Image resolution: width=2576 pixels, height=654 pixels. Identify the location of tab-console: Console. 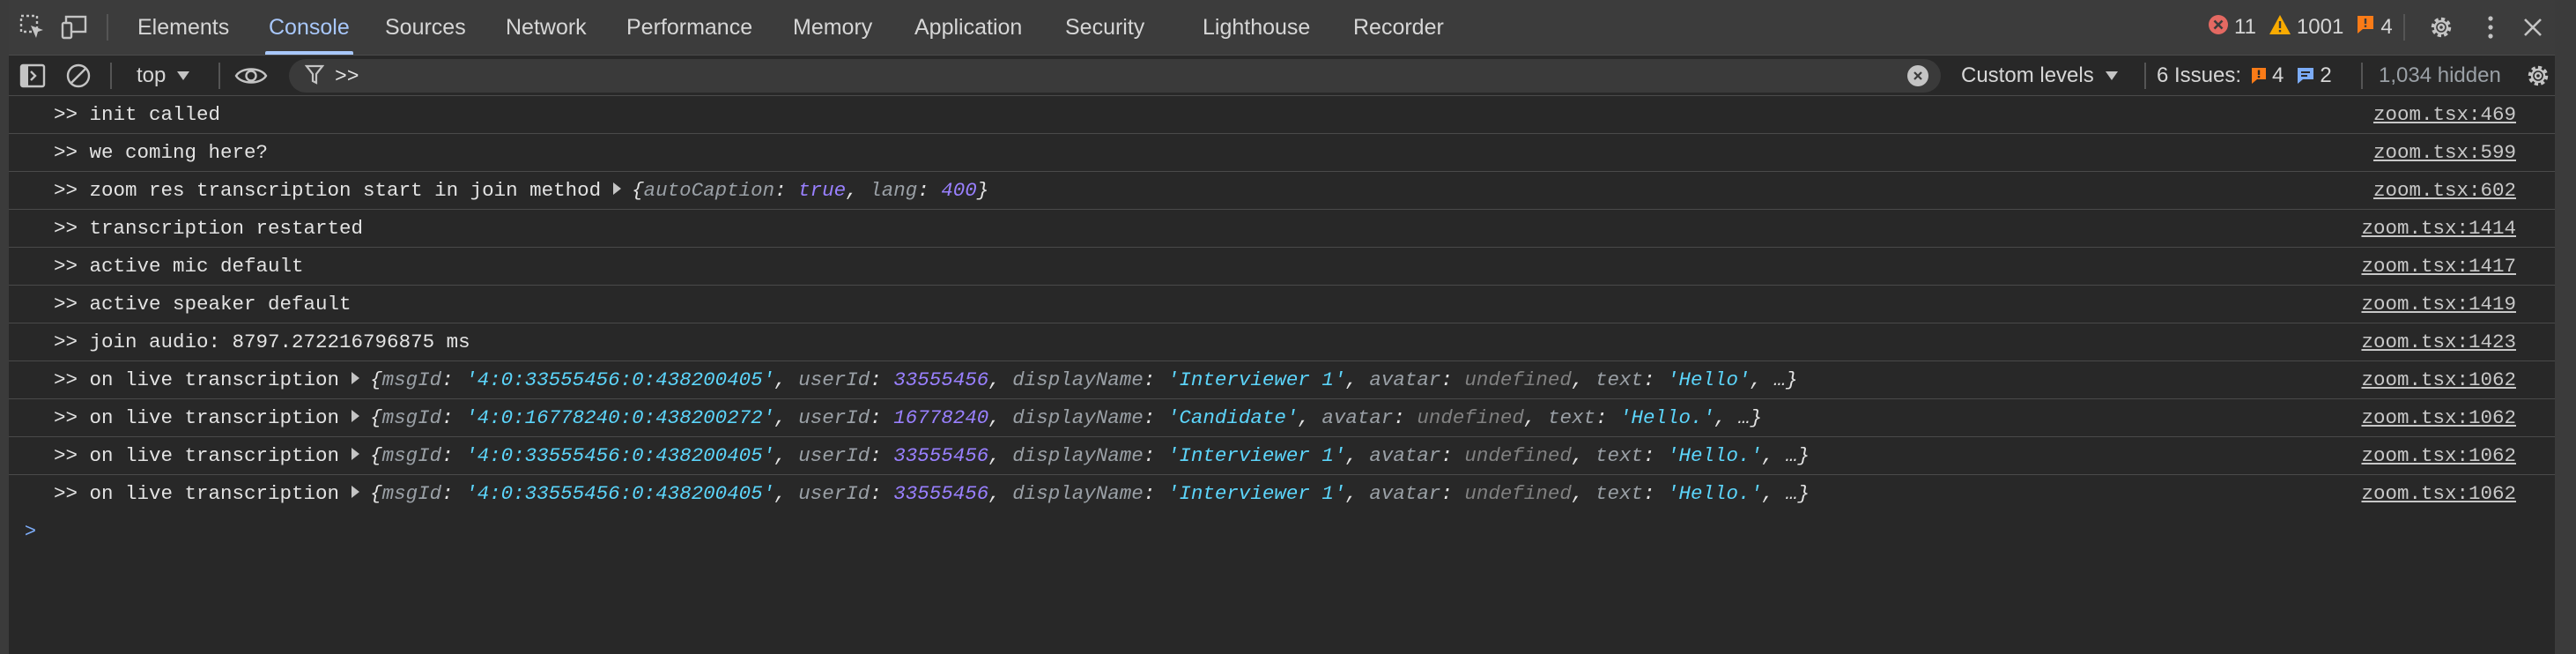
(309, 27).